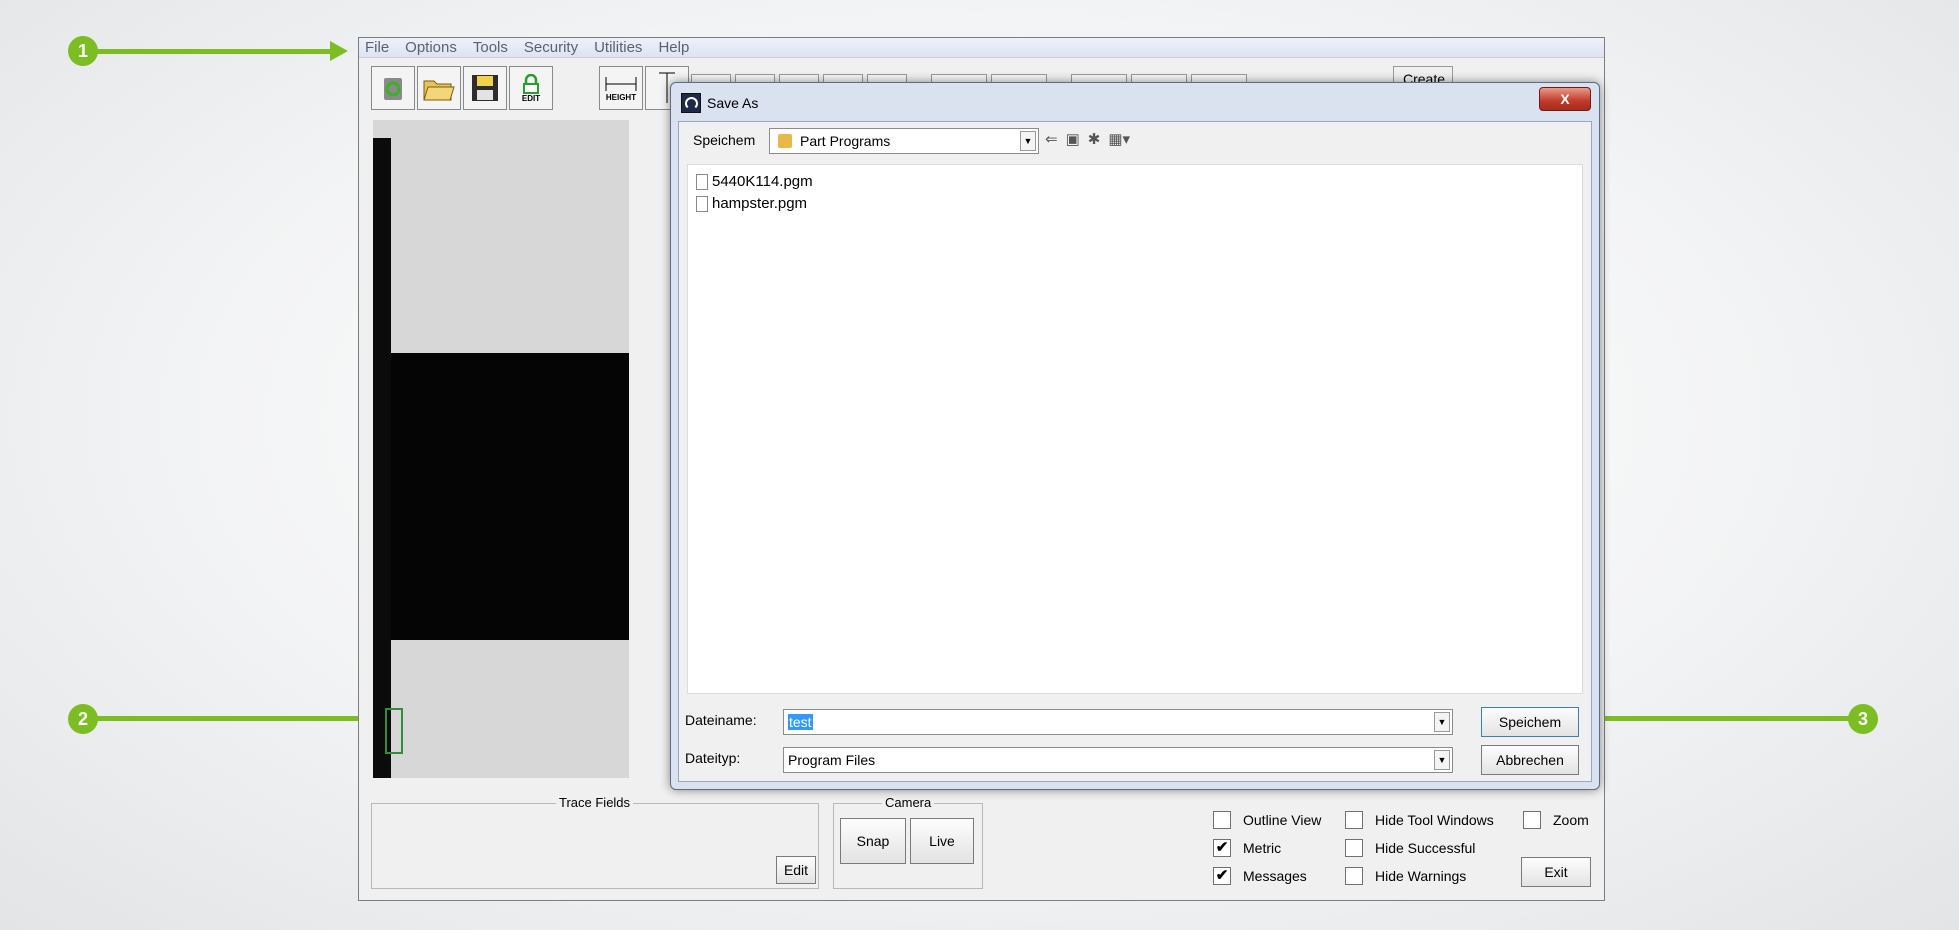 The width and height of the screenshot is (1959, 930). I want to click on menu-security: Security, so click(551, 47).